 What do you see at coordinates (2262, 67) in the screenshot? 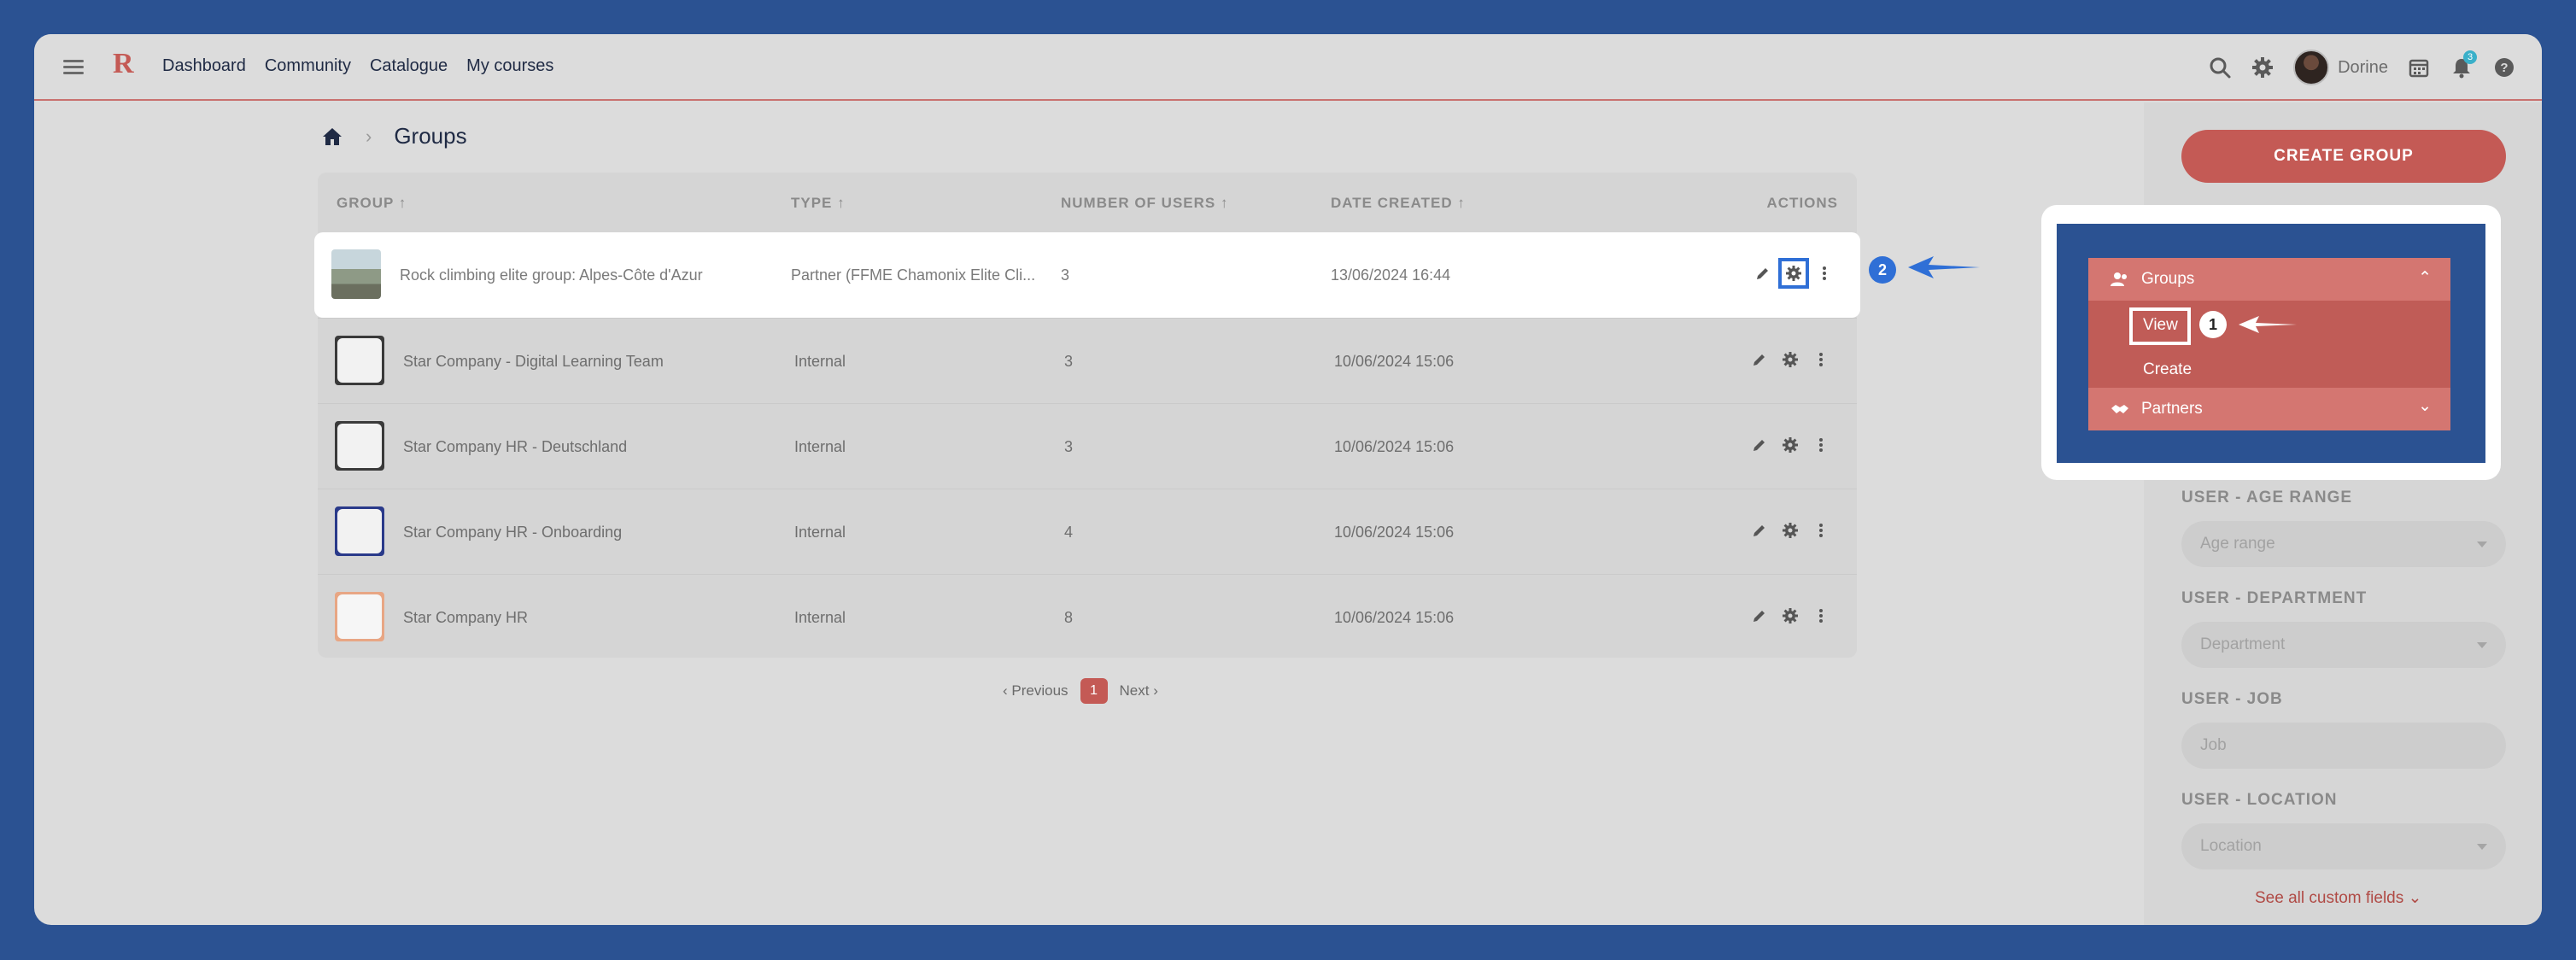
I see `gear-icon` at bounding box center [2262, 67].